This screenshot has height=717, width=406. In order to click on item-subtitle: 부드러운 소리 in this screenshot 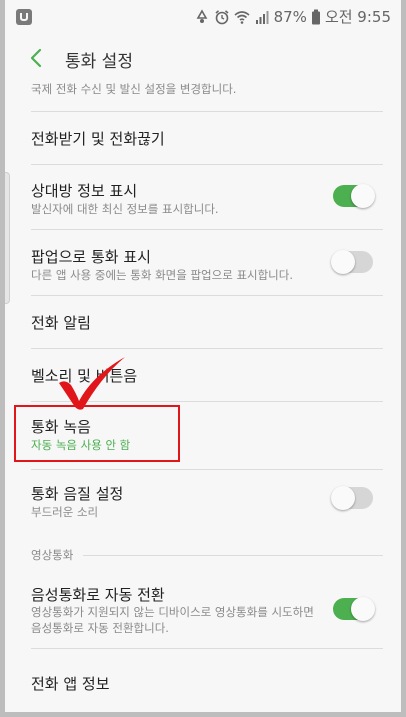, I will do `click(65, 512)`.